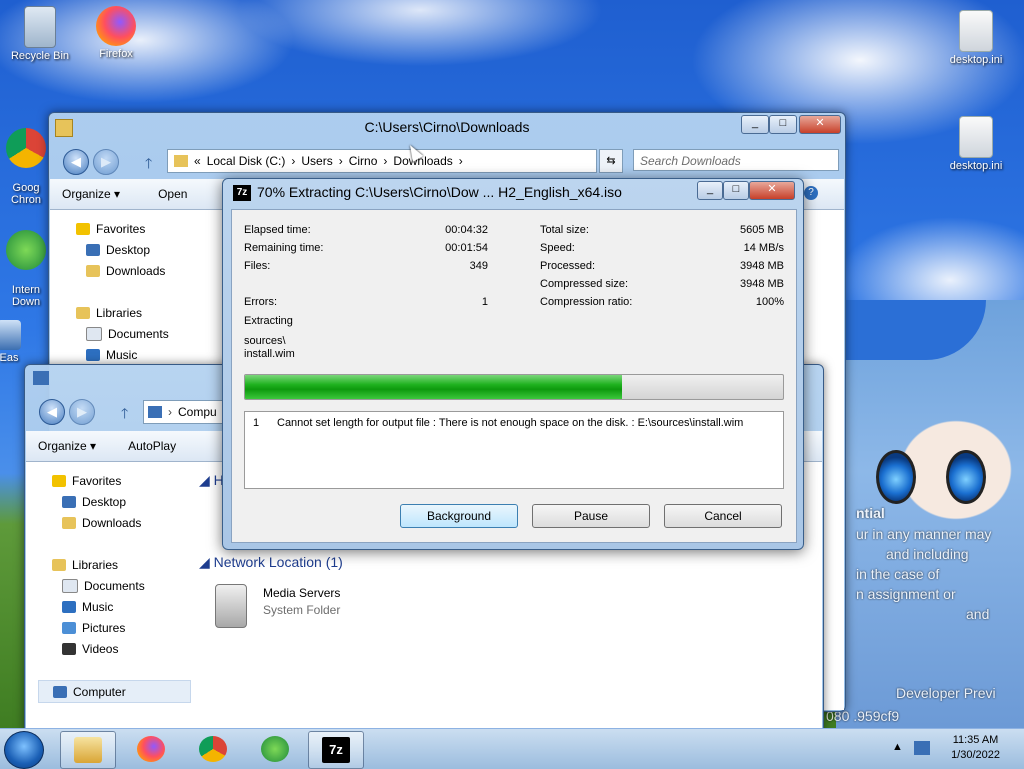 This screenshot has height=769, width=1024. Describe the element at coordinates (93, 270) in the screenshot. I see `downloads-folder-icon` at that location.